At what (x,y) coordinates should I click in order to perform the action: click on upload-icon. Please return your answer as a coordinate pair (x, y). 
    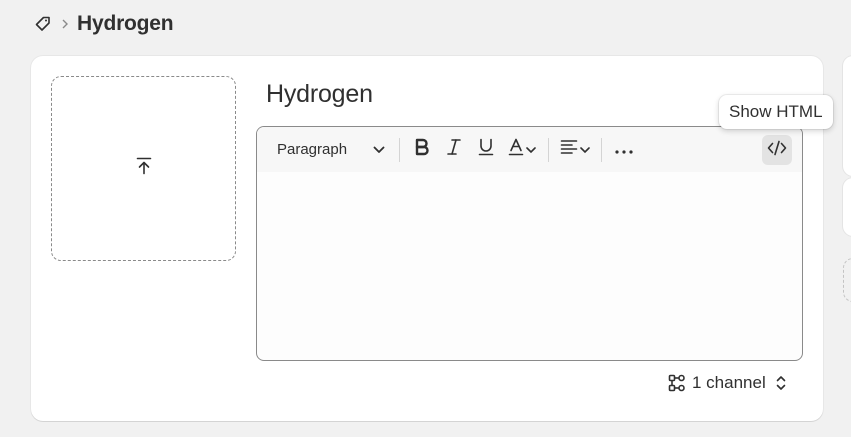
    Looking at the image, I should click on (144, 168).